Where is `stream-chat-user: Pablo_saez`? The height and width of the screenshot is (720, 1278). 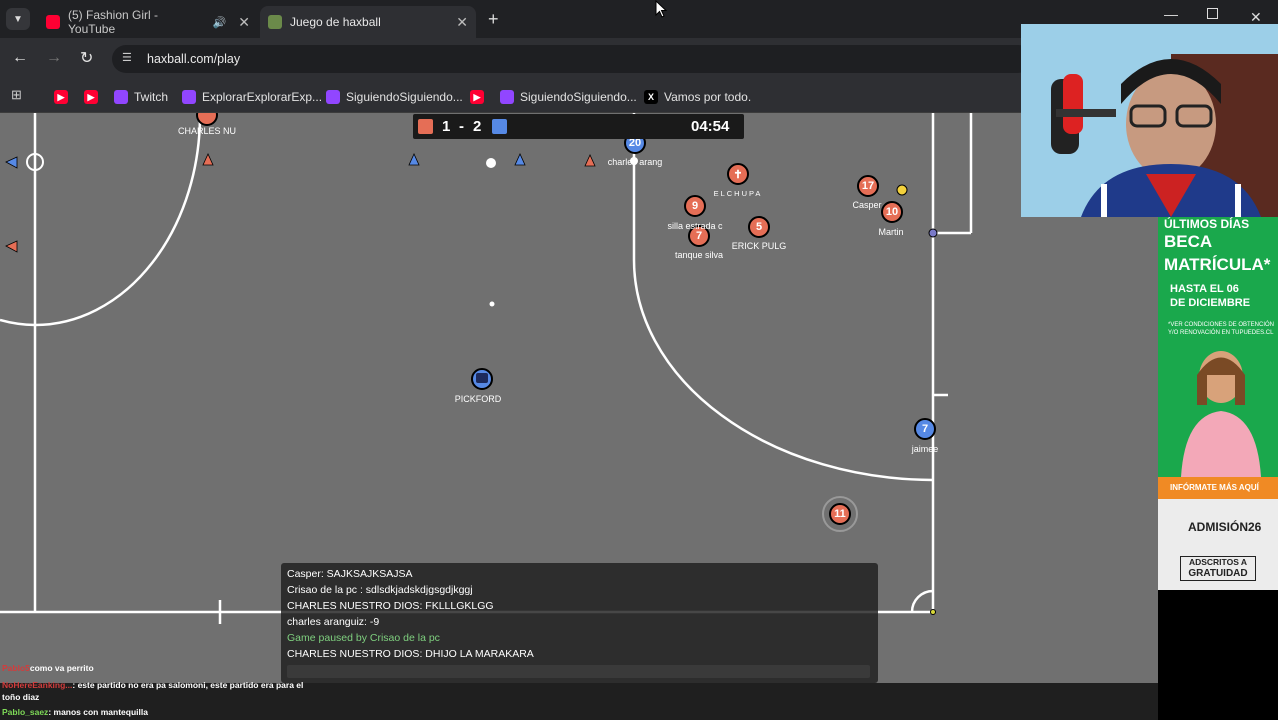 stream-chat-user: Pablo_saez is located at coordinates (25, 712).